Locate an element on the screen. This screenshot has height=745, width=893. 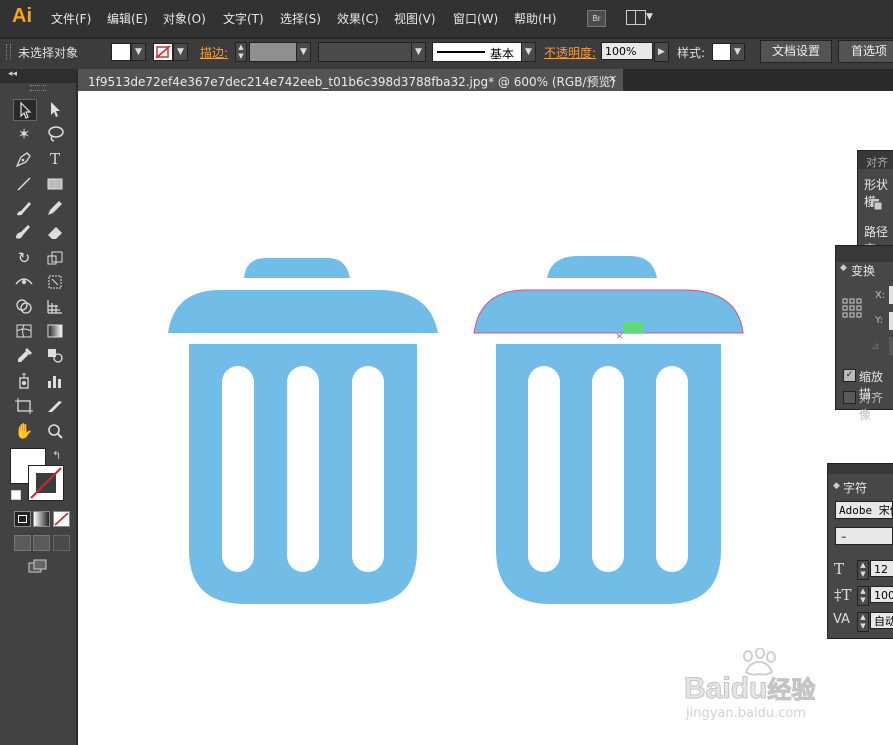
paintbrush-tool-icon is located at coordinates (24, 208).